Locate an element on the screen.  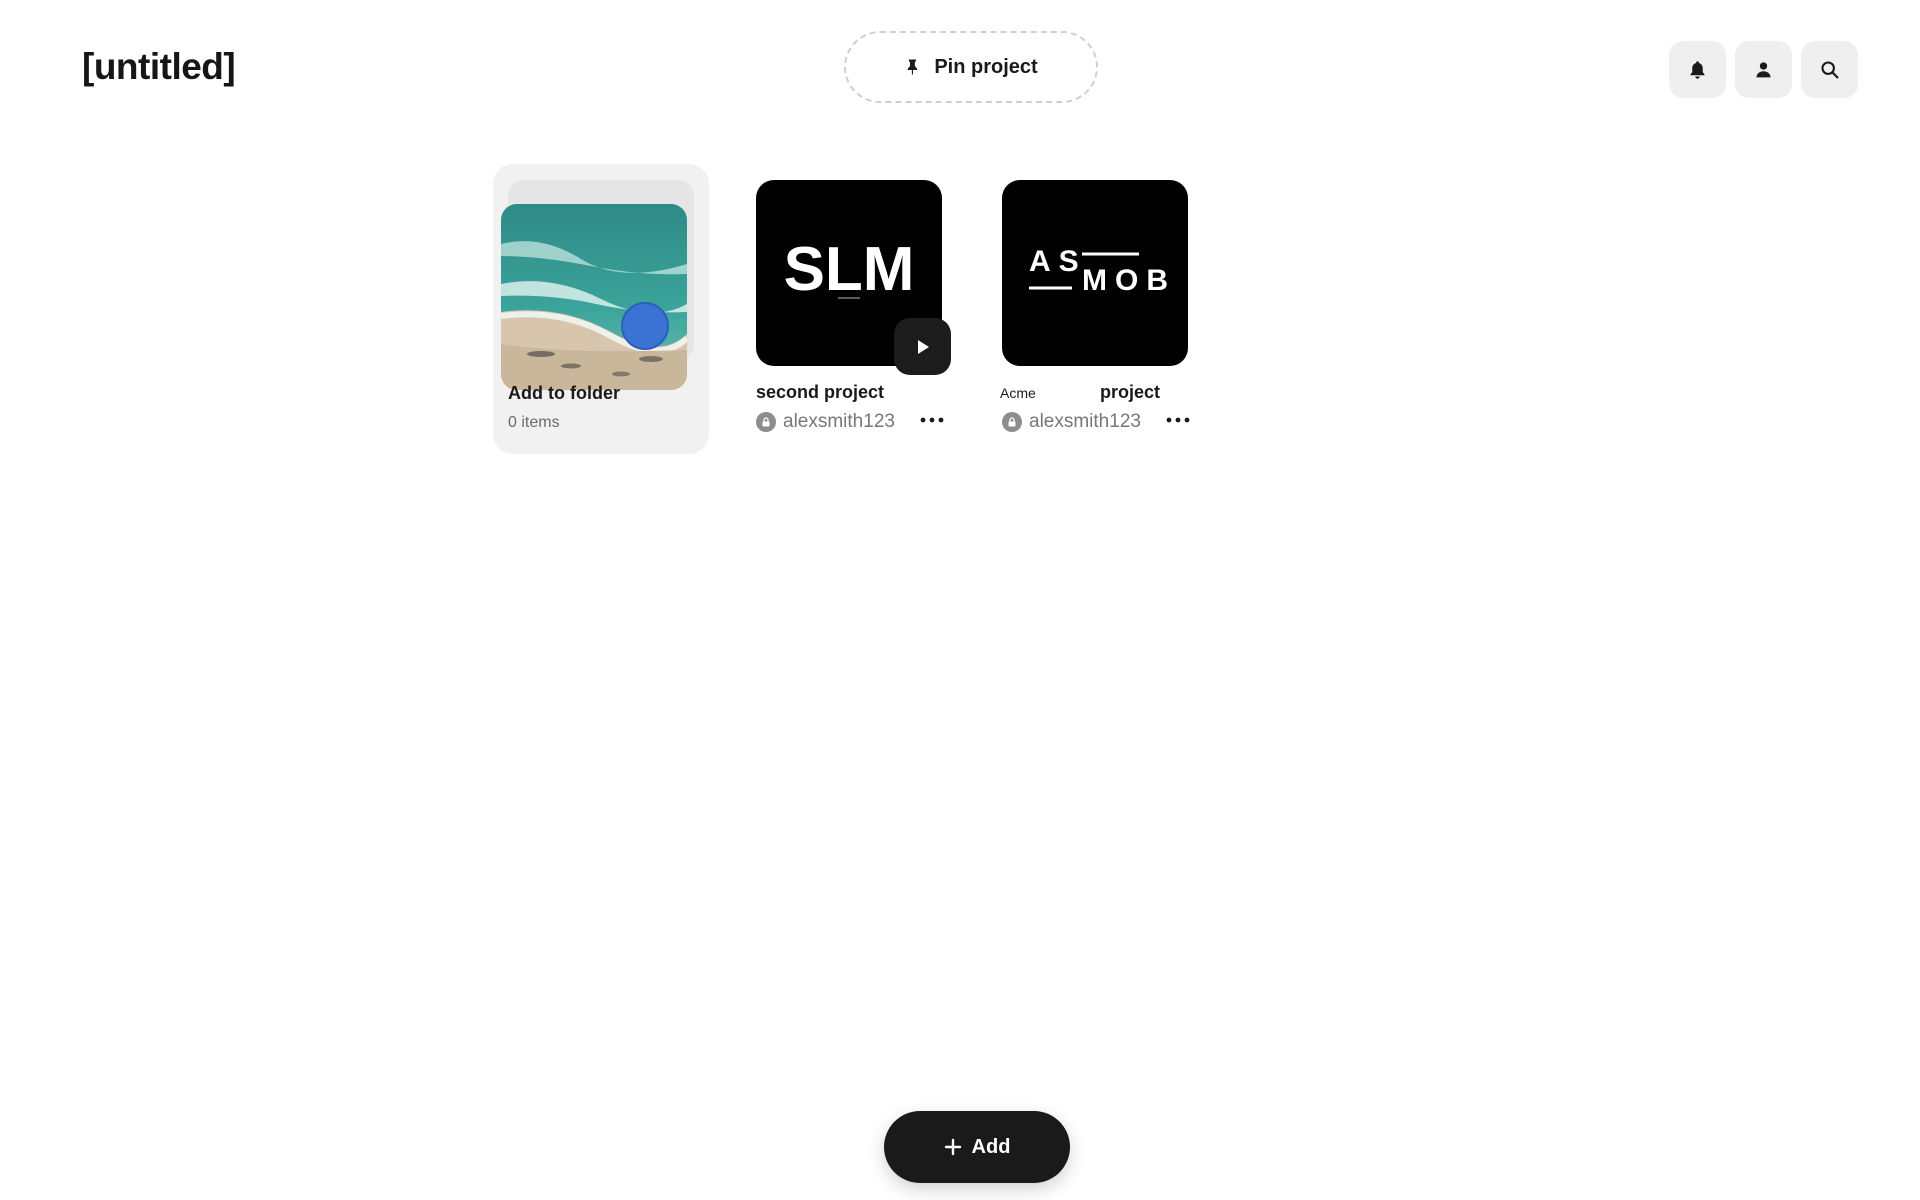
folder-title: Add to folder is located at coordinates (564, 393).